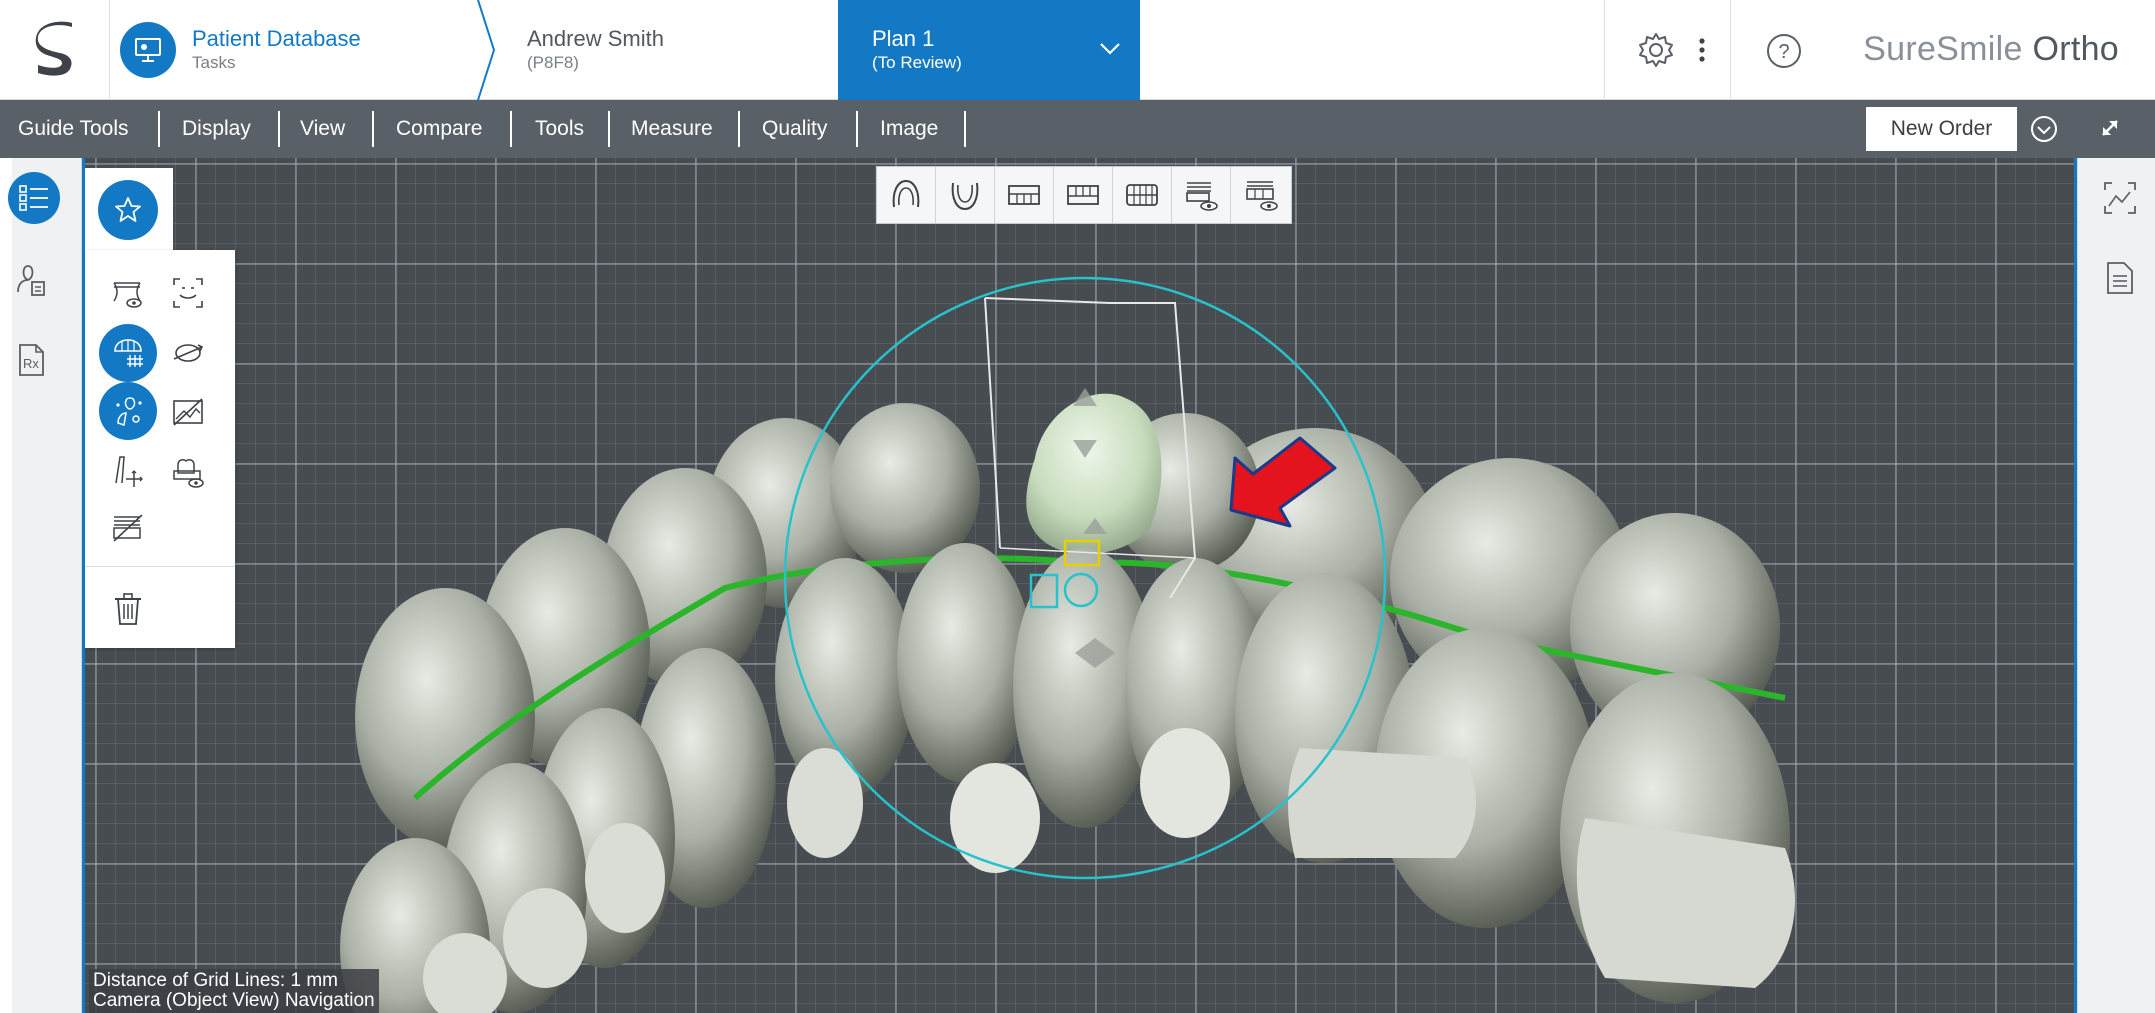 The height and width of the screenshot is (1013, 2155). I want to click on star-icon, so click(128, 209).